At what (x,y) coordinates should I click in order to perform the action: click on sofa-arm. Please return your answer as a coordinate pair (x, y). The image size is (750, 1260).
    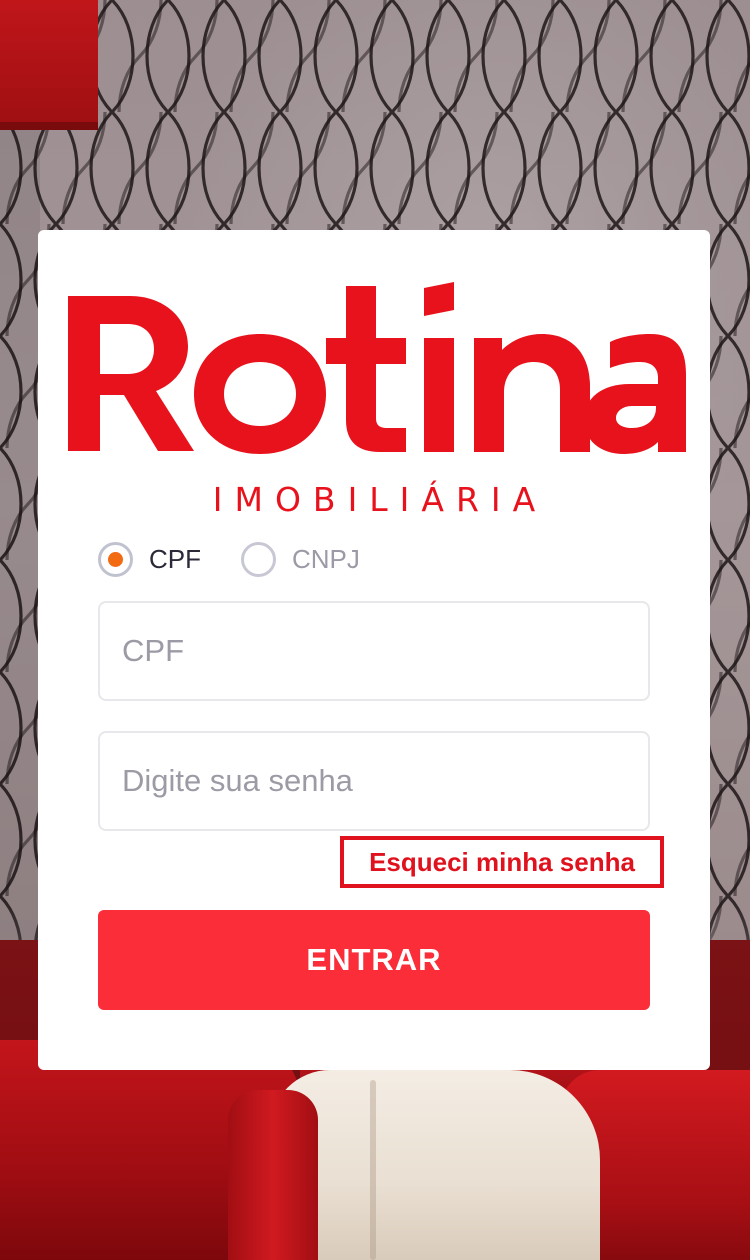
    Looking at the image, I should click on (273, 1175).